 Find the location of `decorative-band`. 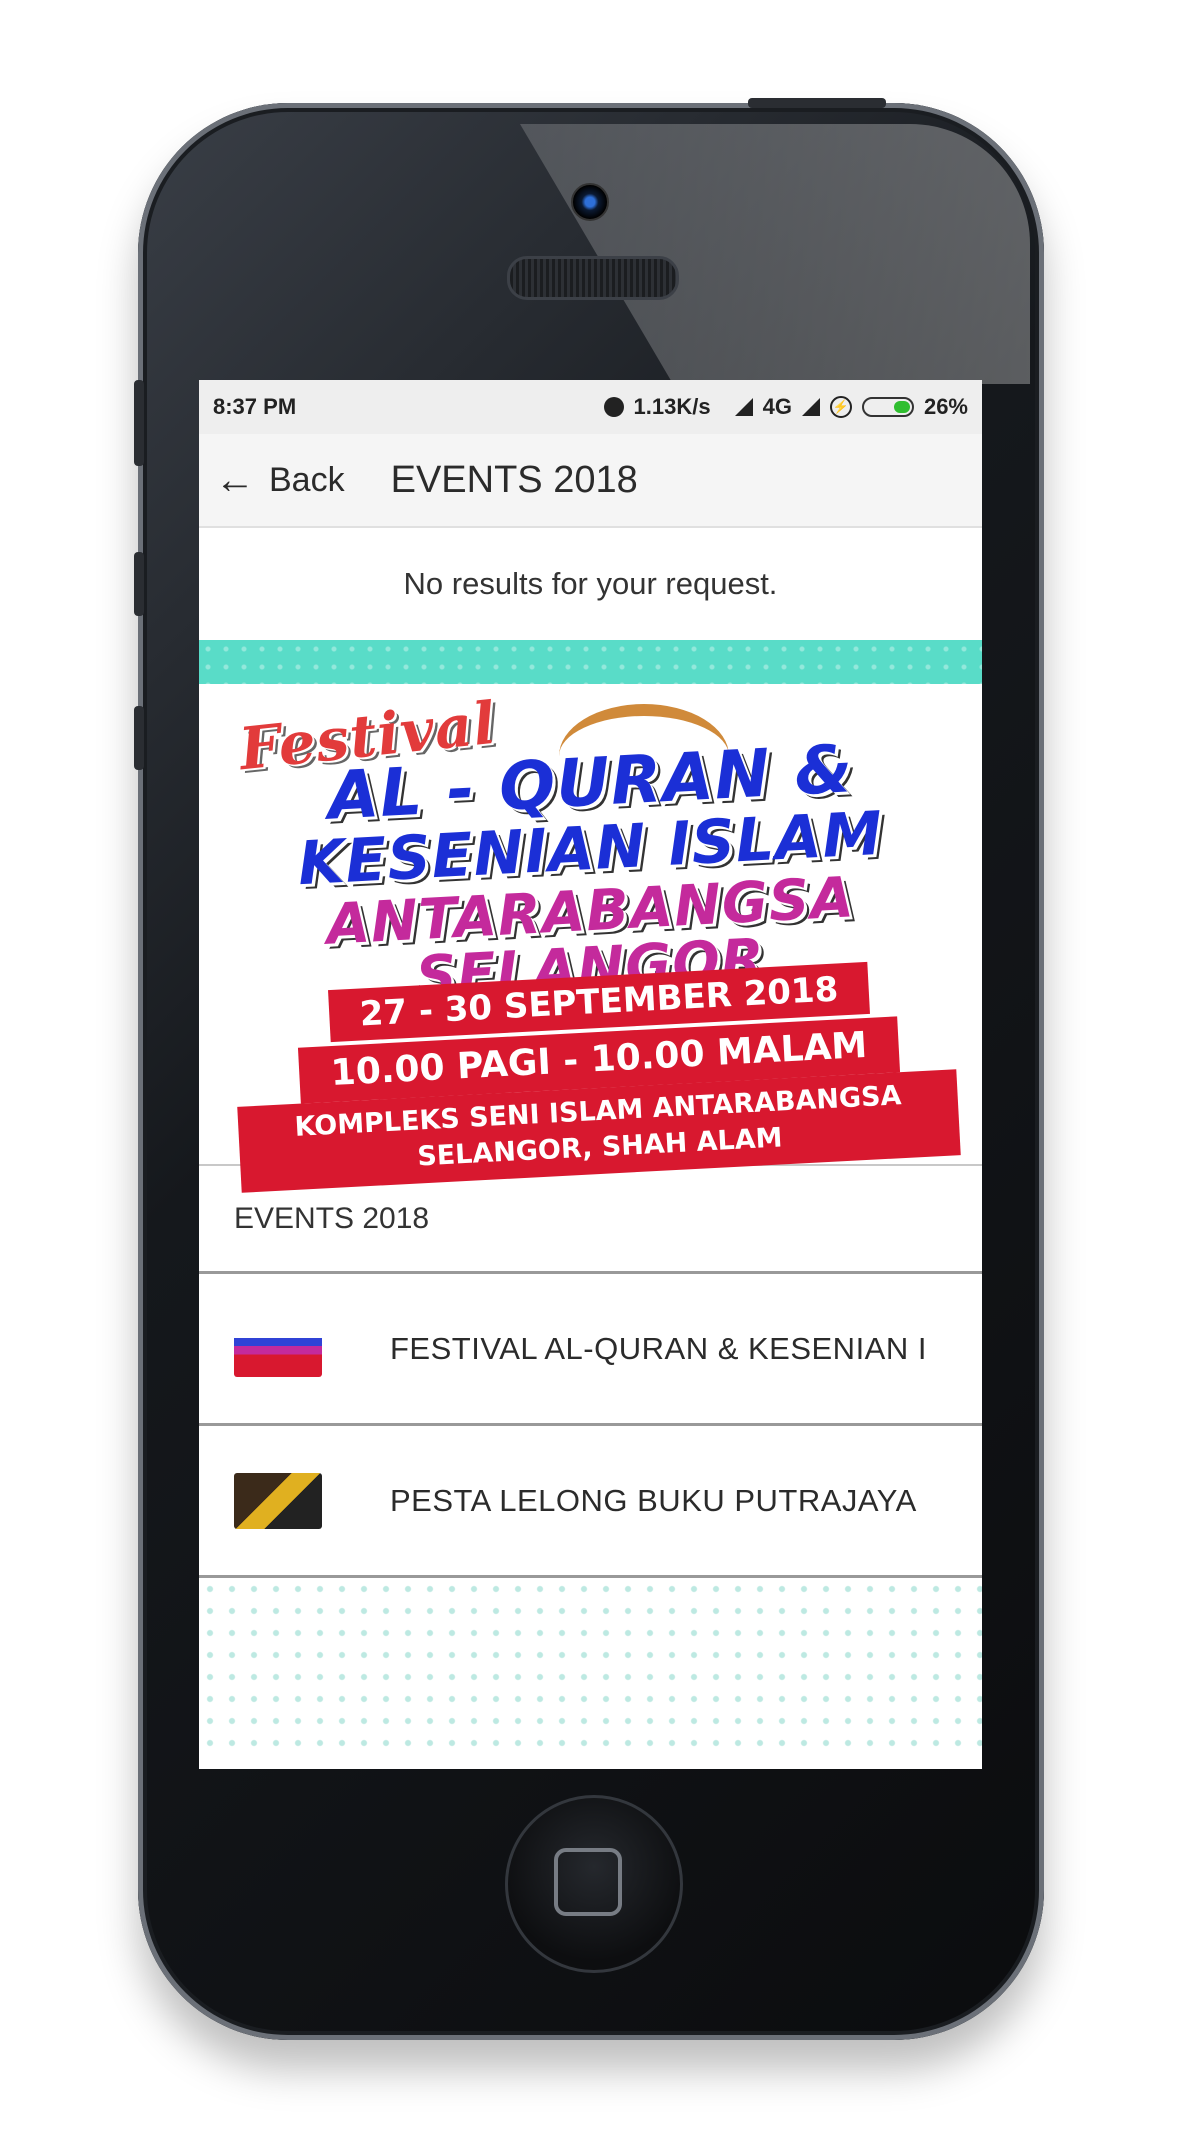

decorative-band is located at coordinates (590, 662).